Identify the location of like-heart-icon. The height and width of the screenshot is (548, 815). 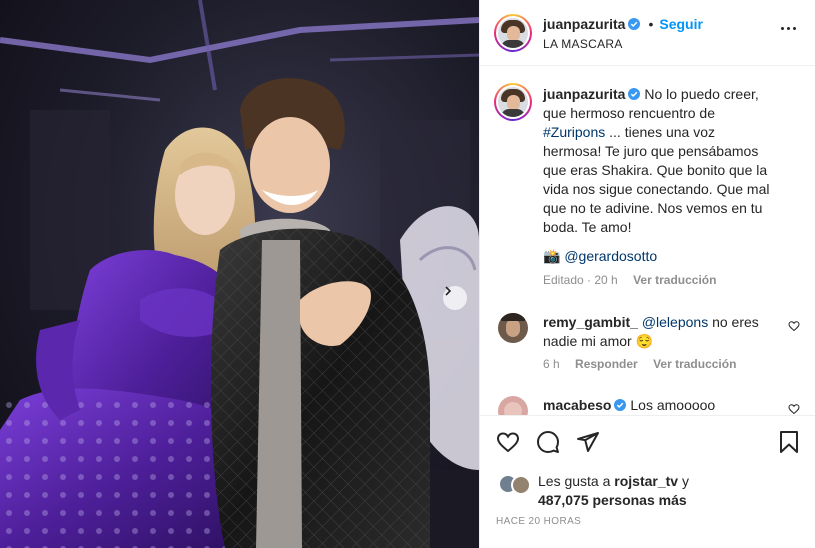
(508, 442).